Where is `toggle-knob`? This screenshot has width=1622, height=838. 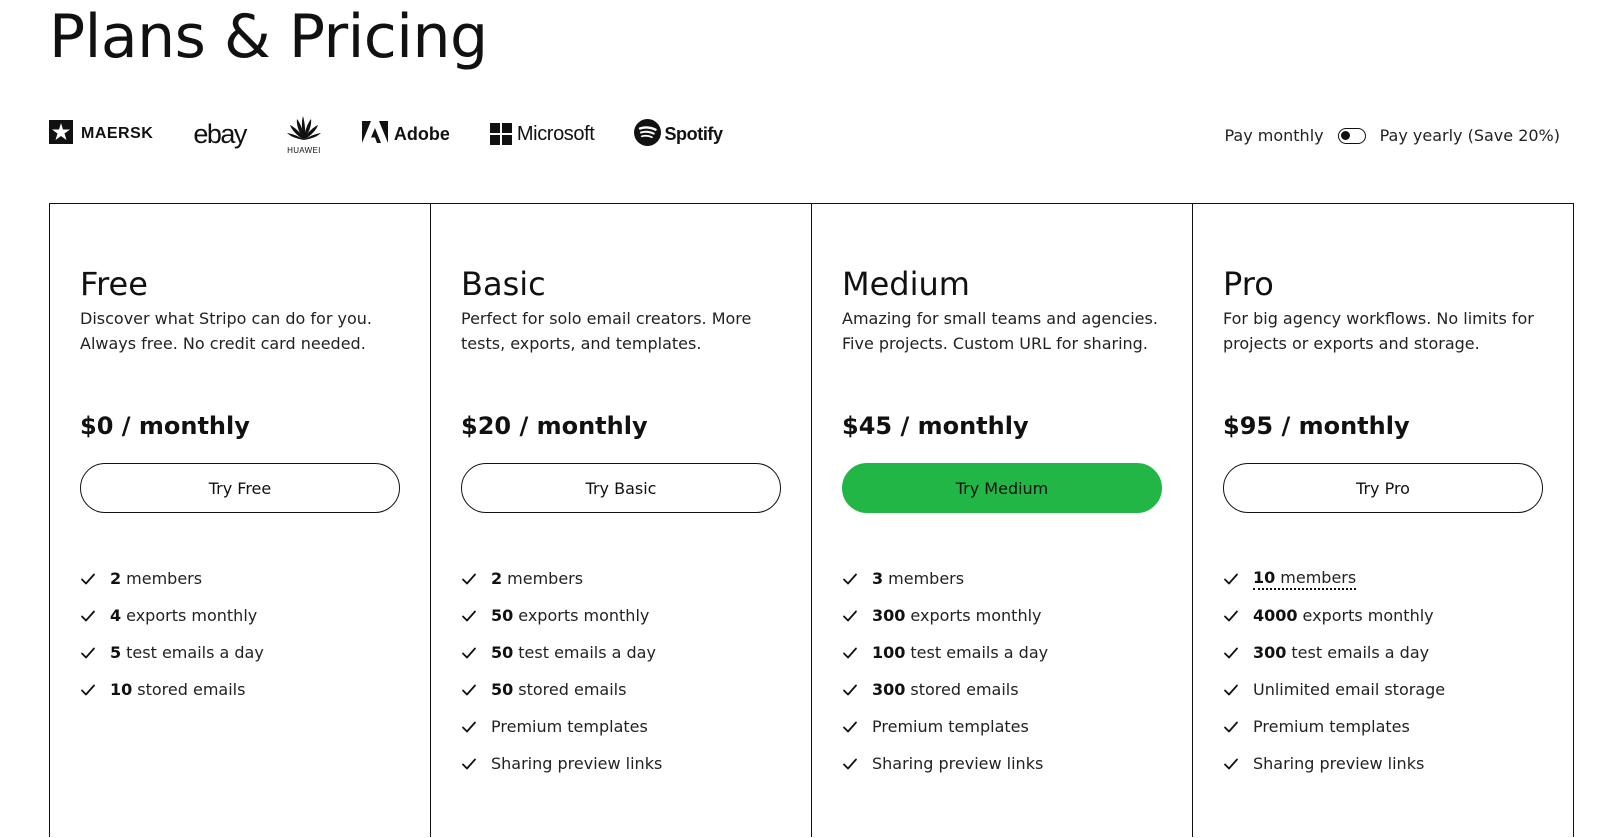
toggle-knob is located at coordinates (1345, 135).